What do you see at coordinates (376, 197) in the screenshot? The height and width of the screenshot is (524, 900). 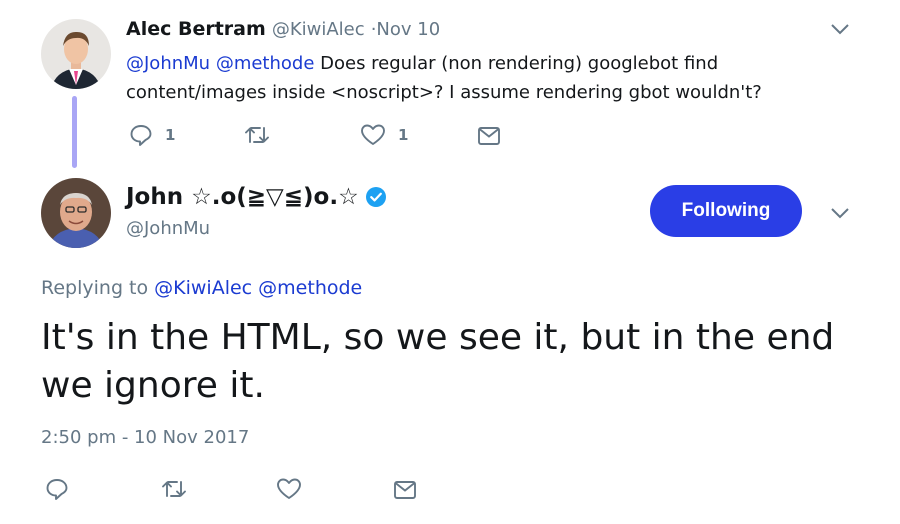 I see `verified-badge-icon` at bounding box center [376, 197].